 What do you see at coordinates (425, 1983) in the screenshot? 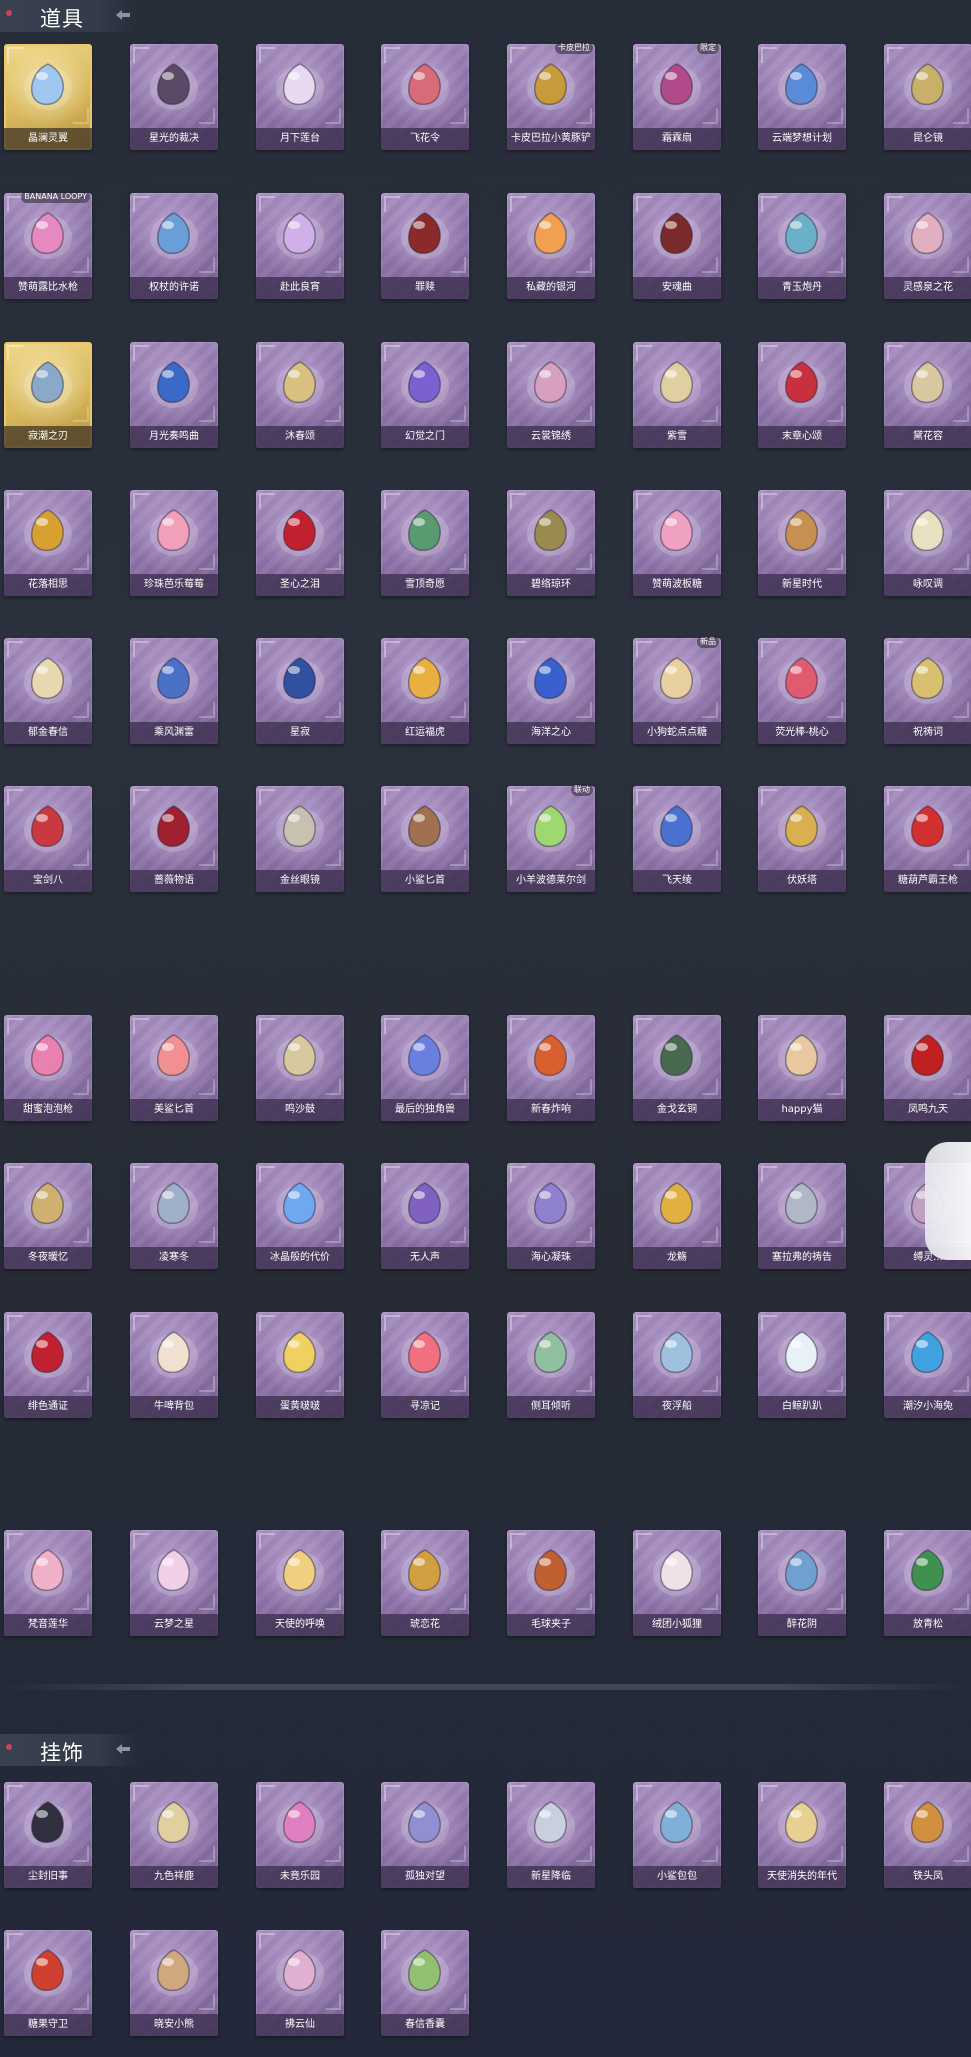
I see `pendant-card: 春信香囊` at bounding box center [425, 1983].